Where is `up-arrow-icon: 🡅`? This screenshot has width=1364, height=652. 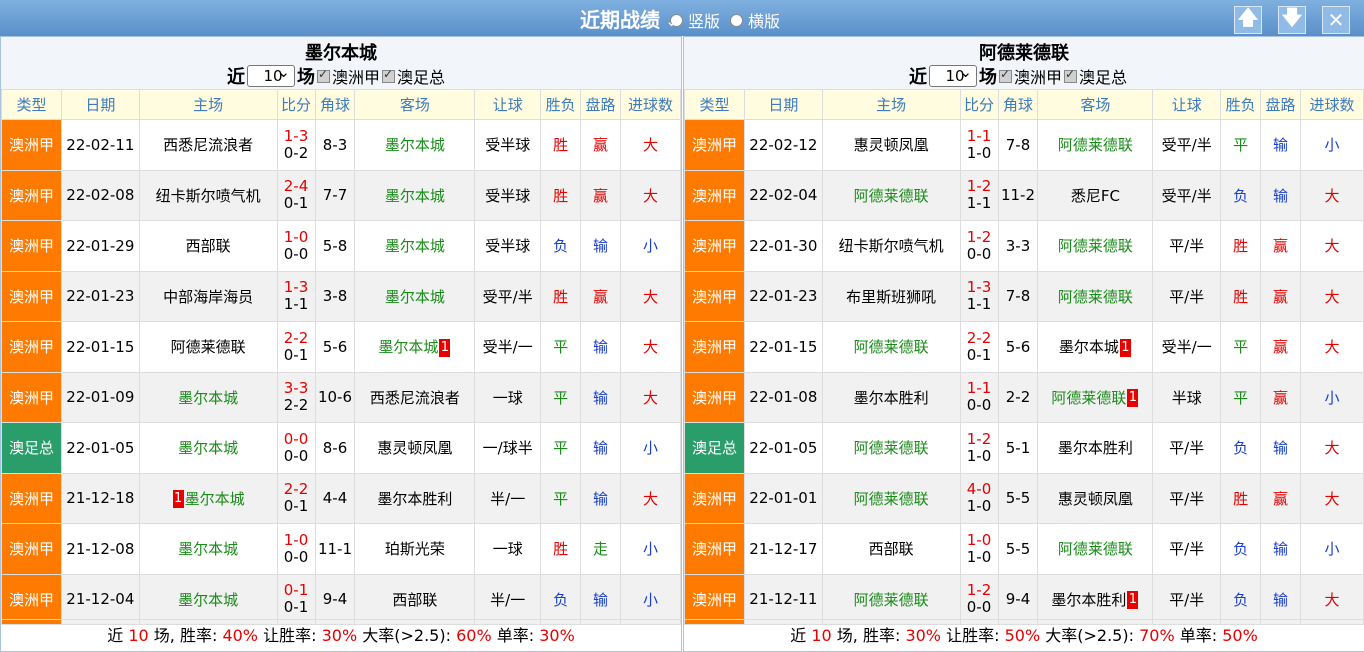 up-arrow-icon: 🡅 is located at coordinates (1248, 19).